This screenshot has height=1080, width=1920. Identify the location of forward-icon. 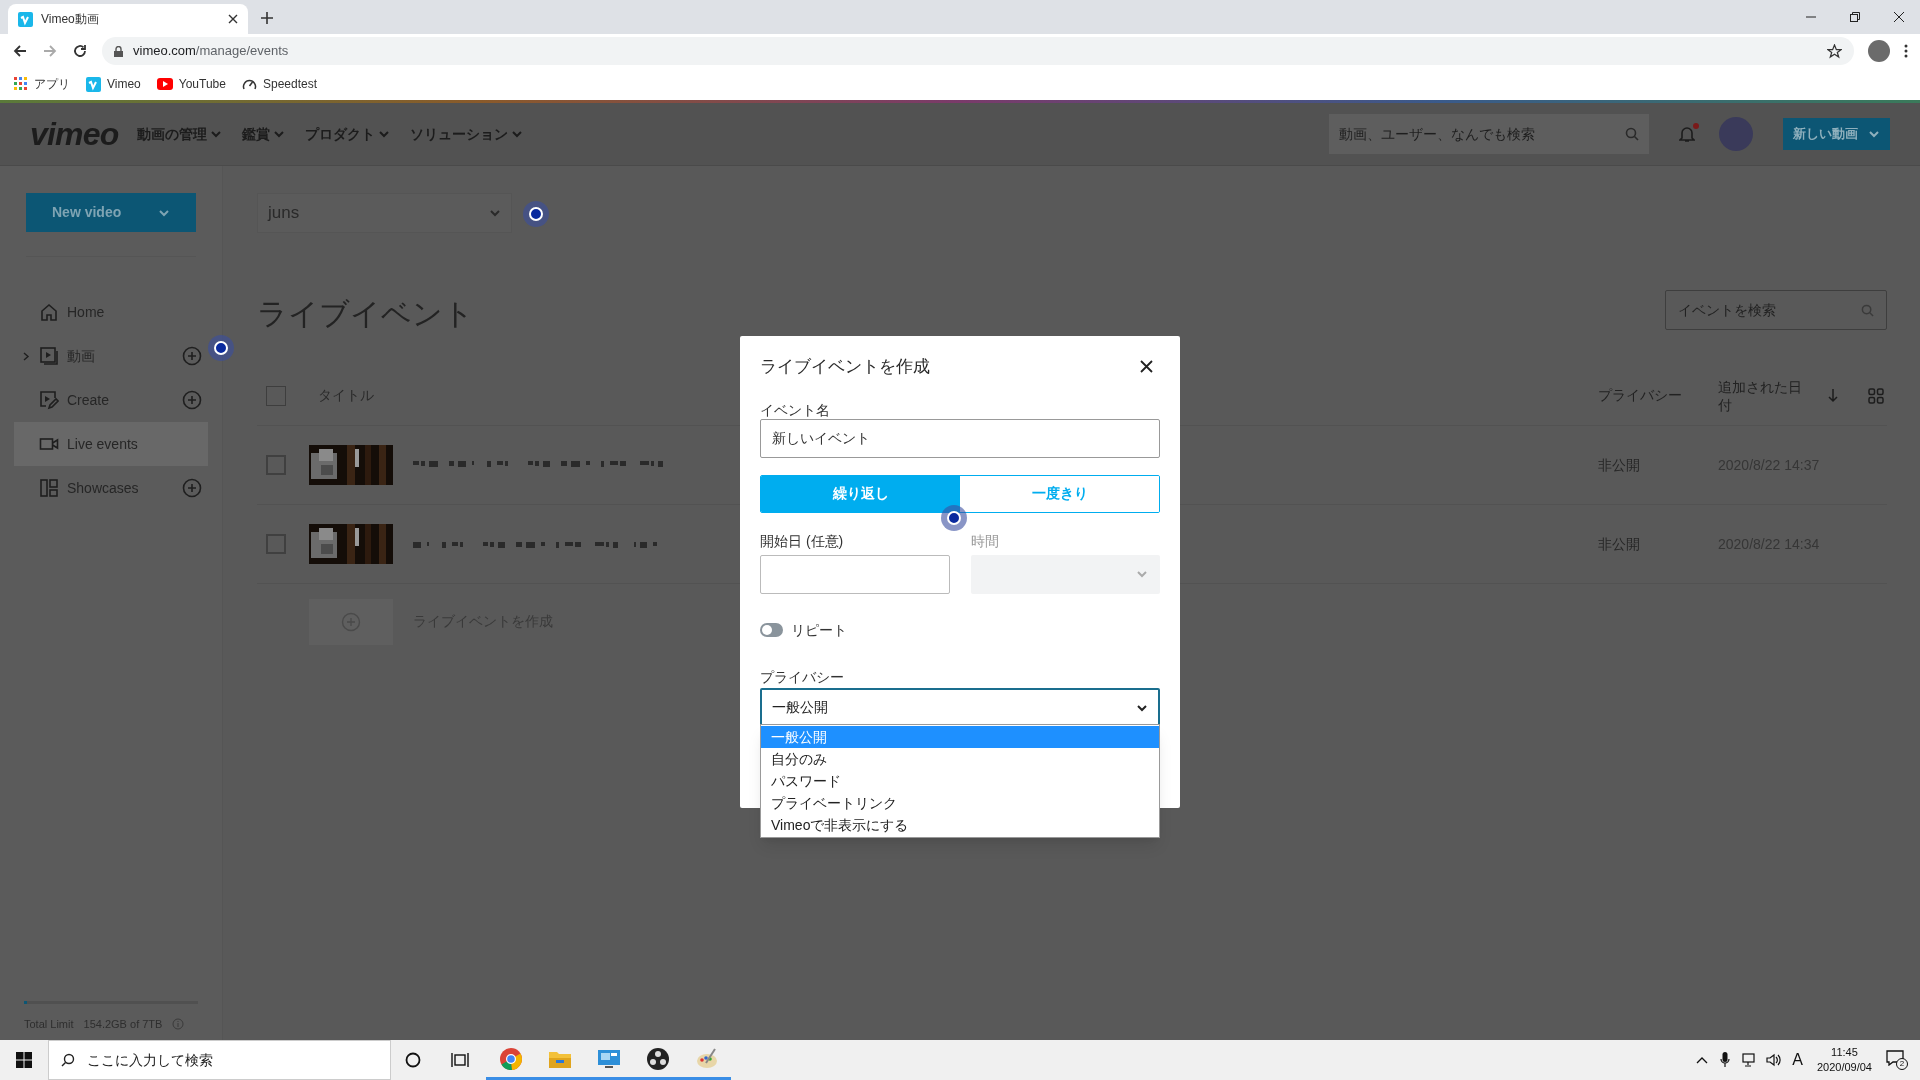
(50, 51).